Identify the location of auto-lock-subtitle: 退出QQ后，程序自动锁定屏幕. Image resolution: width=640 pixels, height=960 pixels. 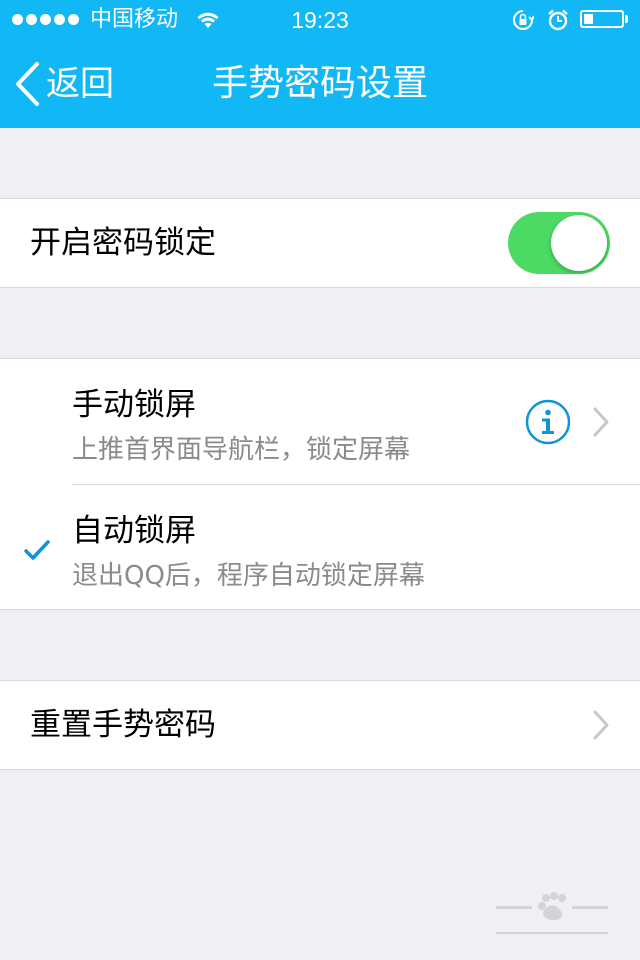
(248, 576).